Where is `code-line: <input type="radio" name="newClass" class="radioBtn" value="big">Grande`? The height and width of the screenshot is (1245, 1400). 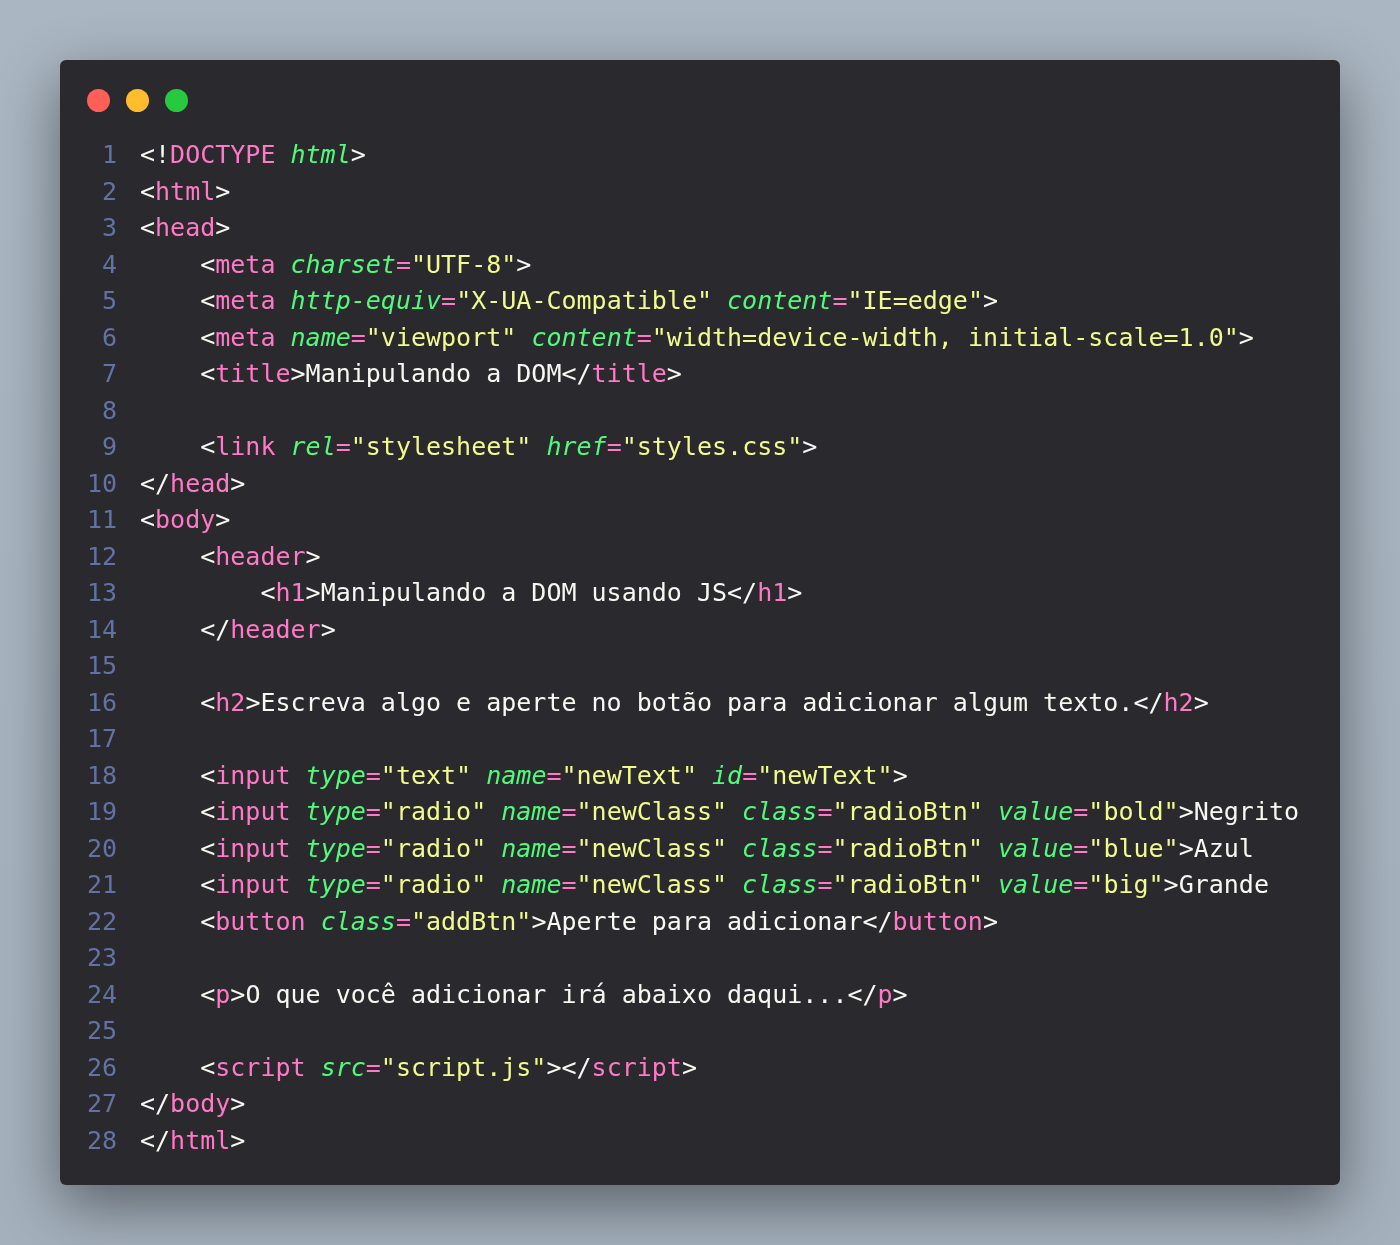 code-line: <input type="radio" name="newClass" class="radioBtn" value="big">Grande is located at coordinates (734, 885).